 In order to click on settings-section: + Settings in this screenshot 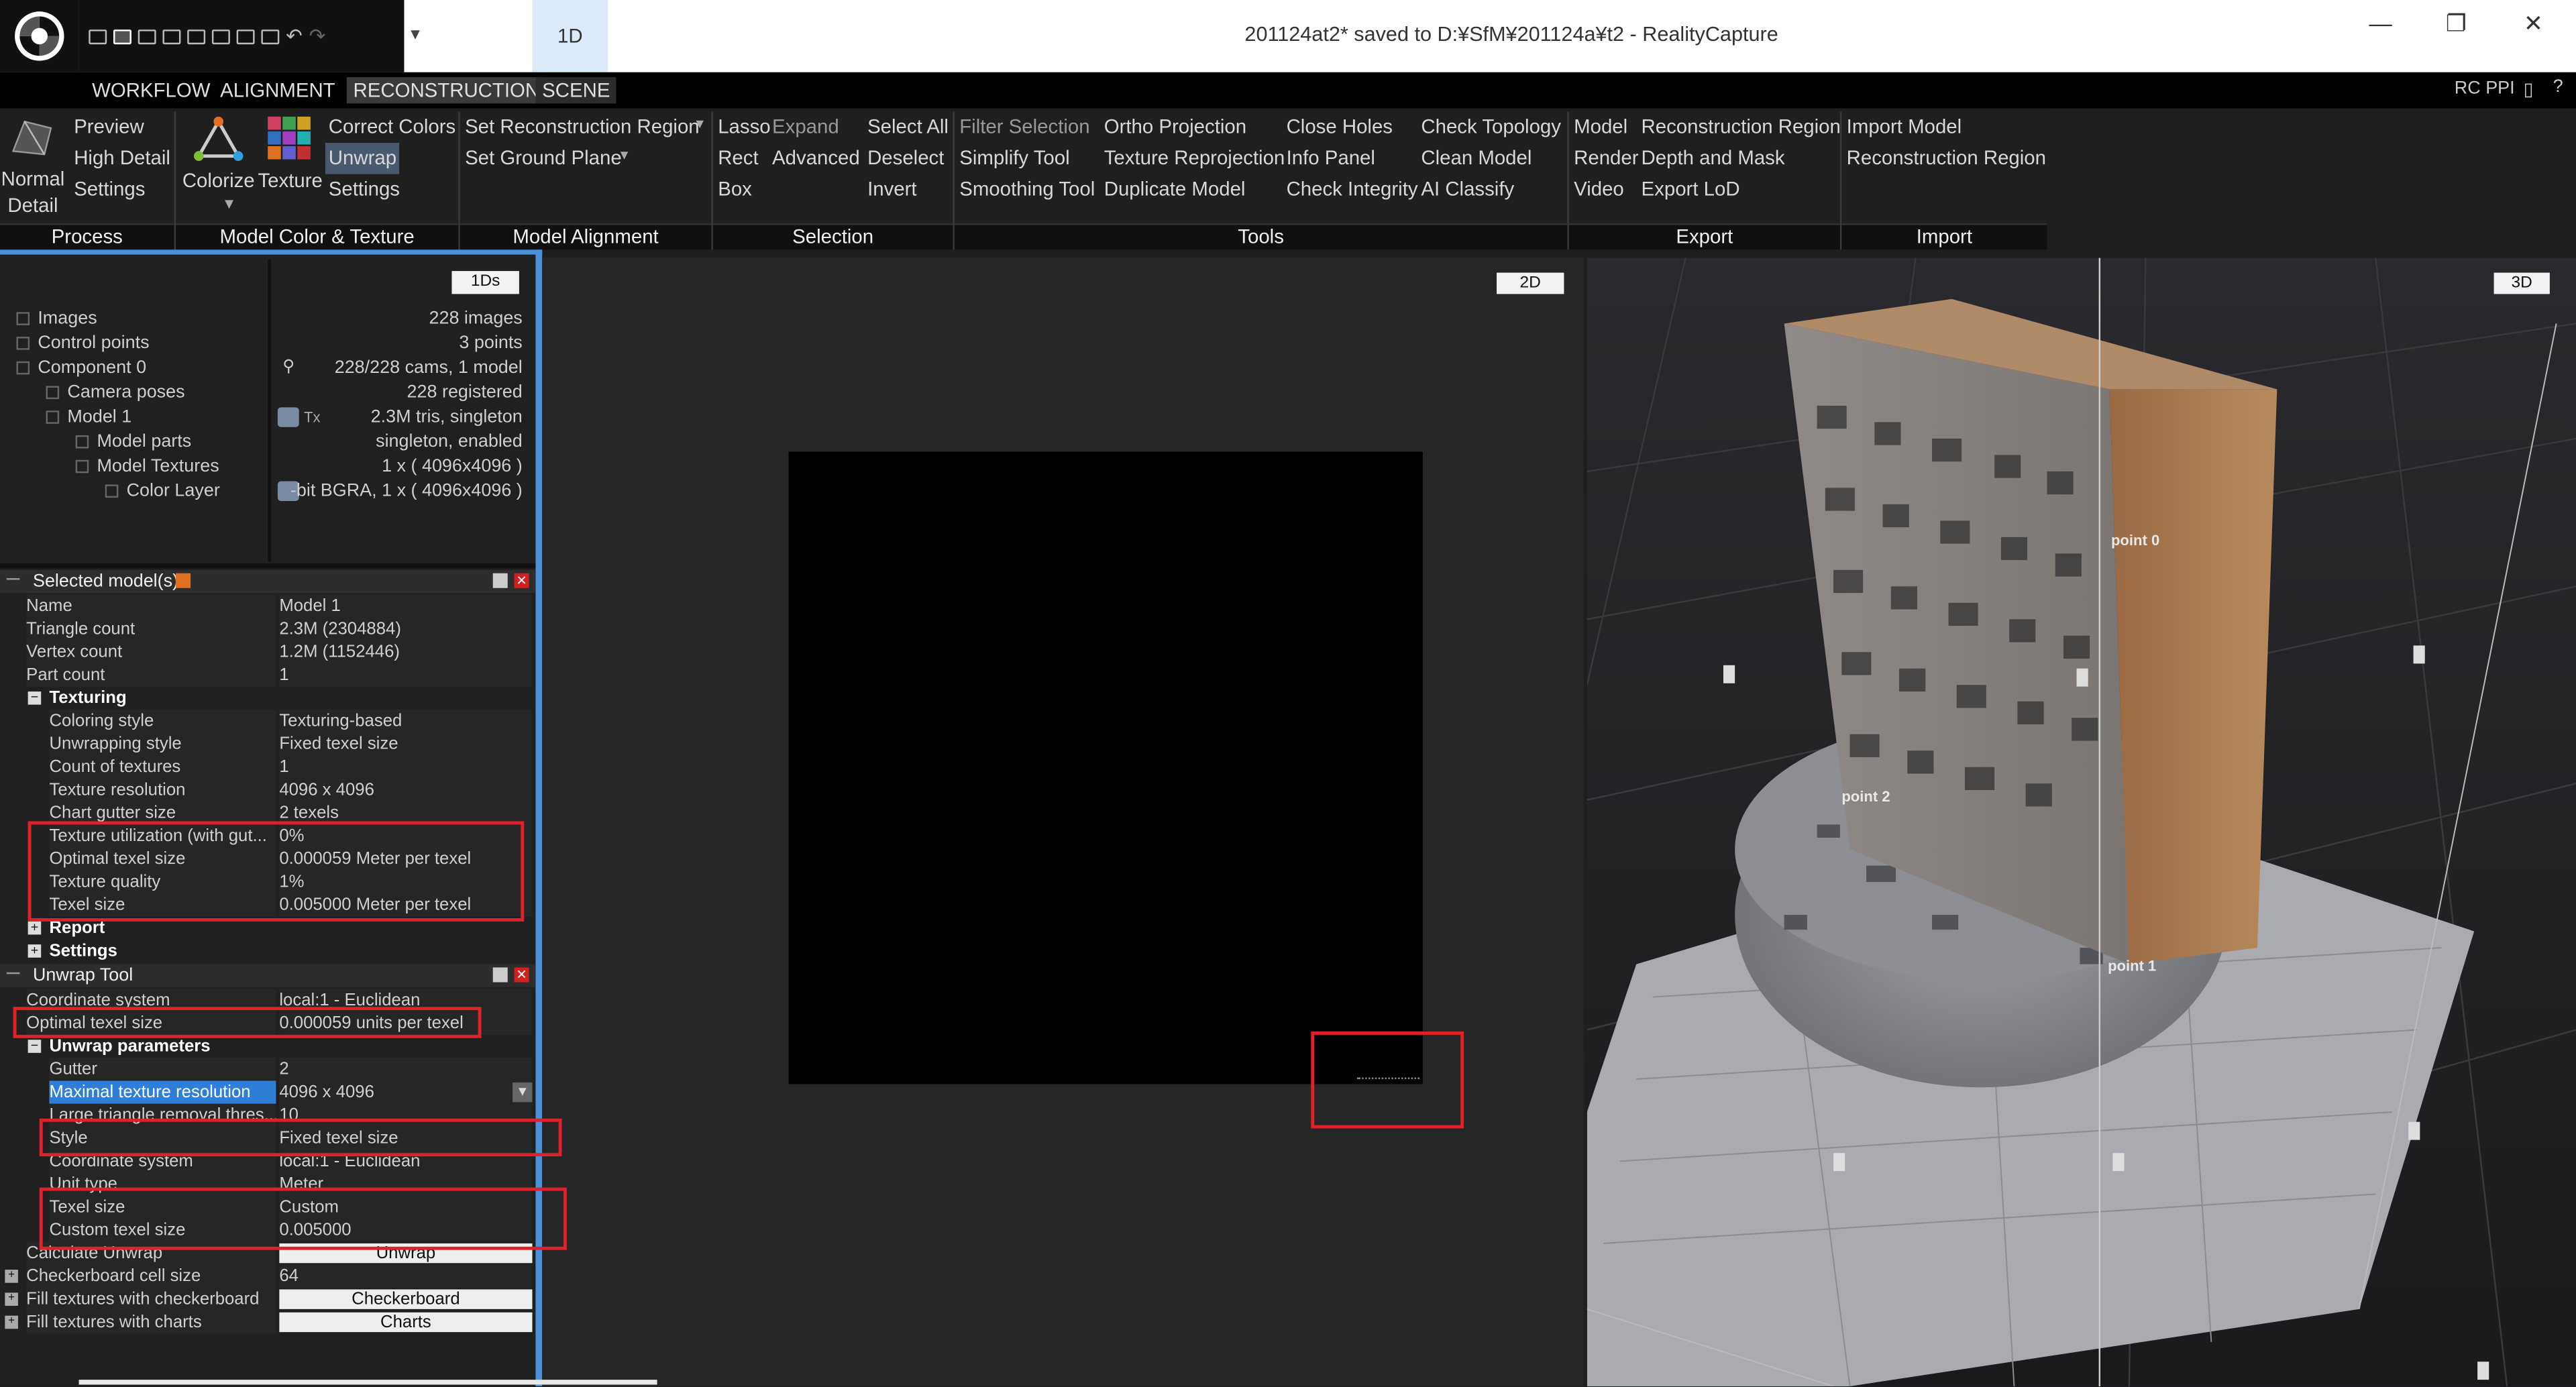, I will do `click(267, 951)`.